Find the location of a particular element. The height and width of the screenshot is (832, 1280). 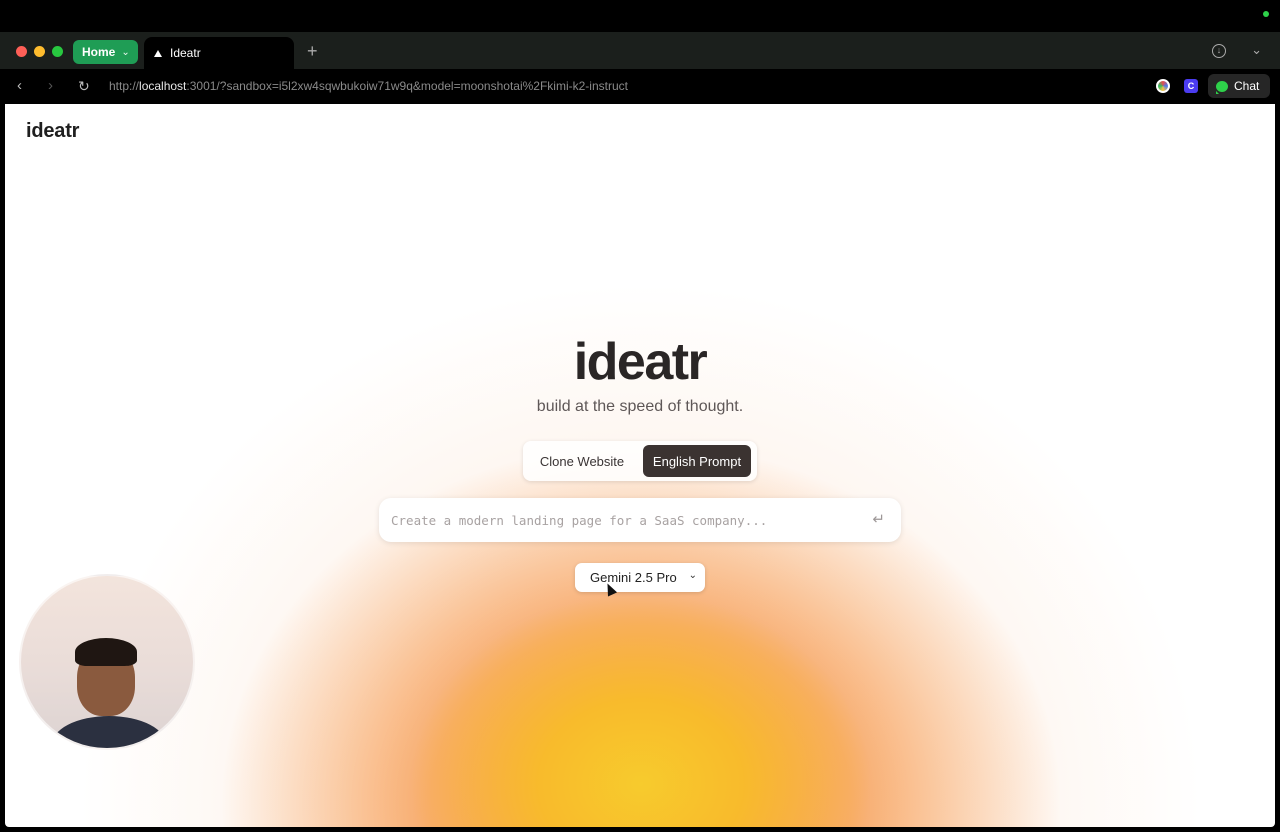

enter-icon: ↵ is located at coordinates (878, 519).